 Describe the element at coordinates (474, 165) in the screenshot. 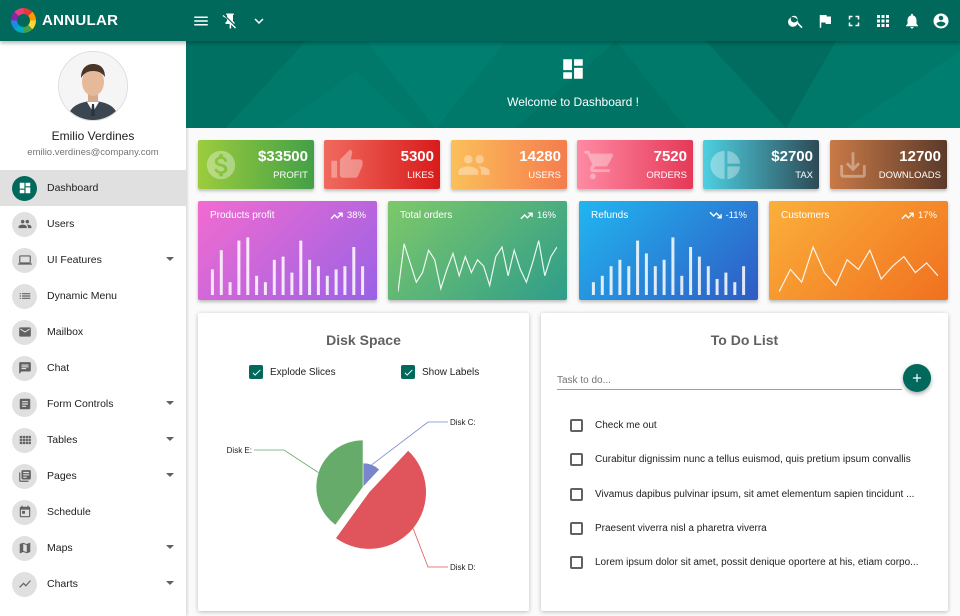

I see `group-icon` at that location.